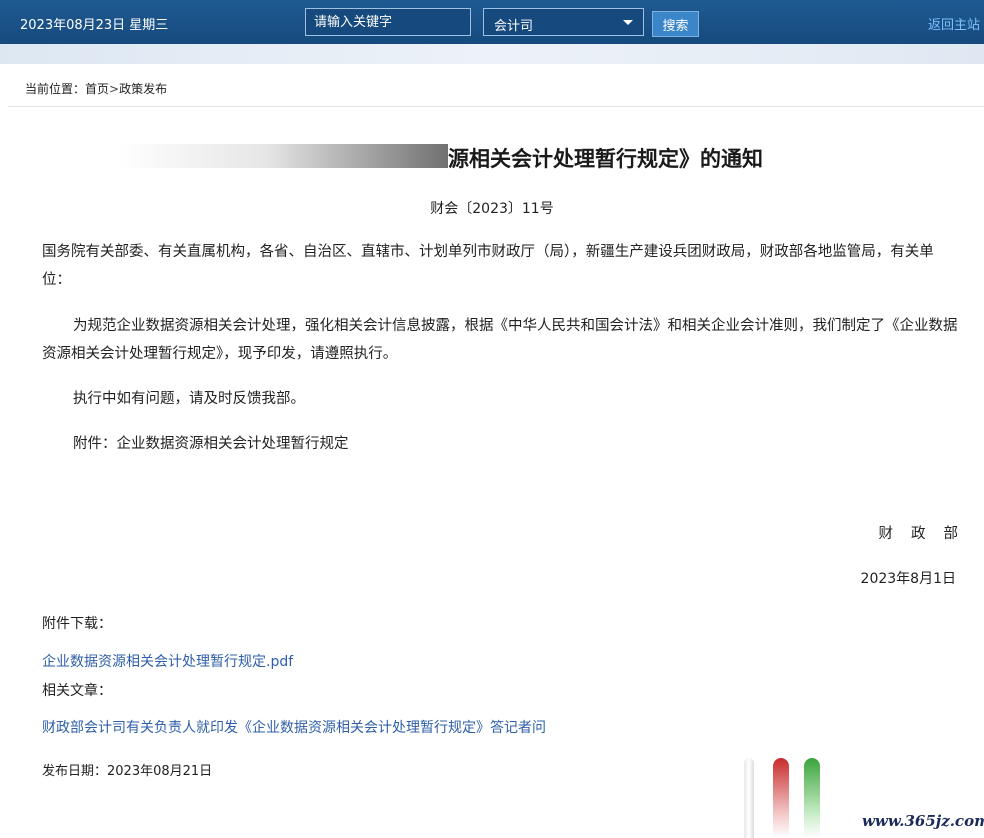 This screenshot has height=838, width=984. What do you see at coordinates (954, 23) in the screenshot?
I see `return-home-link: 返回主站` at bounding box center [954, 23].